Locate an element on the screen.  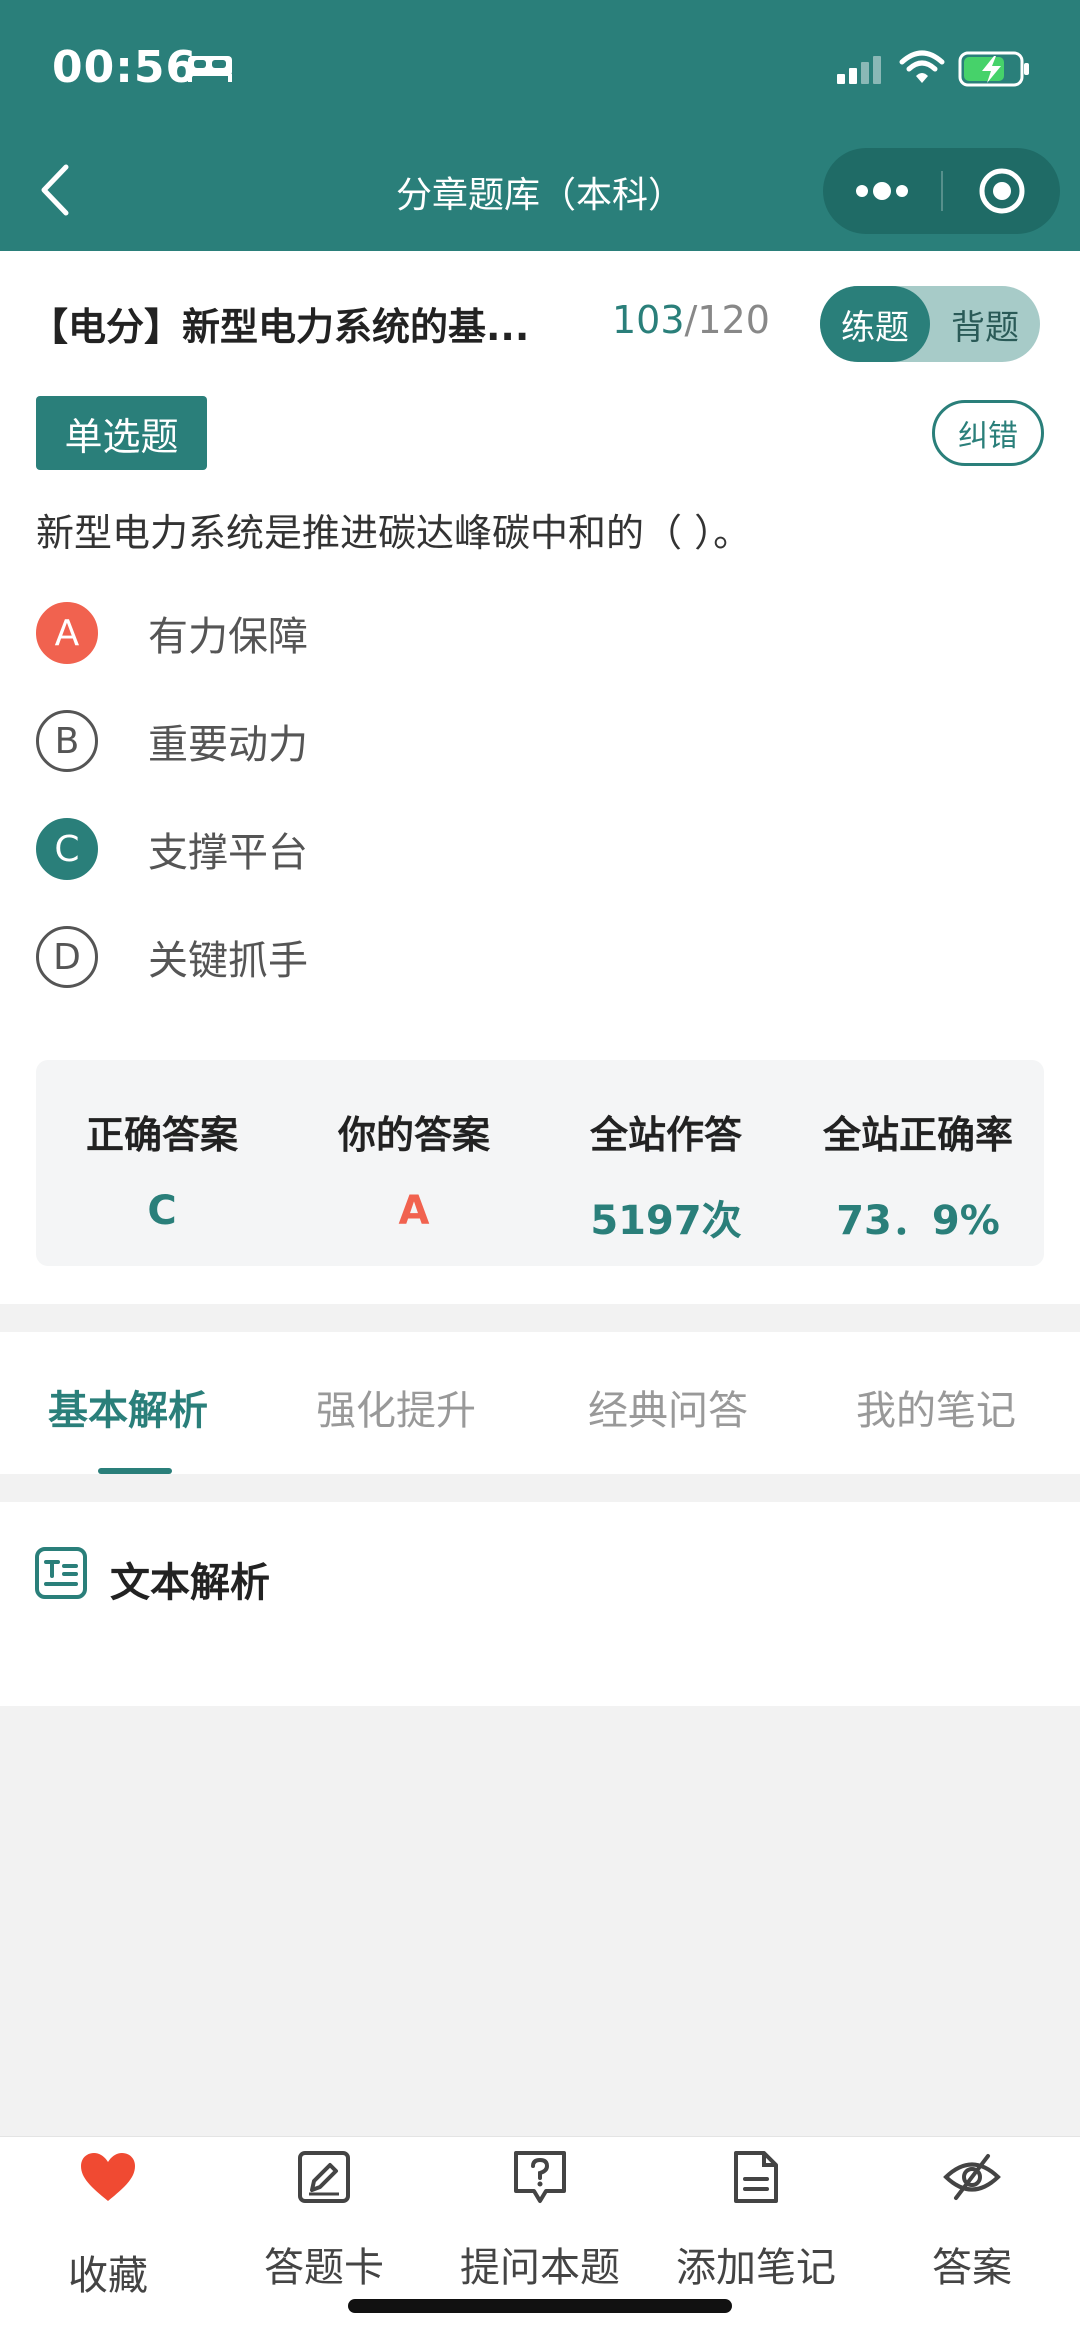
eye-off-icon is located at coordinates (972, 2177).